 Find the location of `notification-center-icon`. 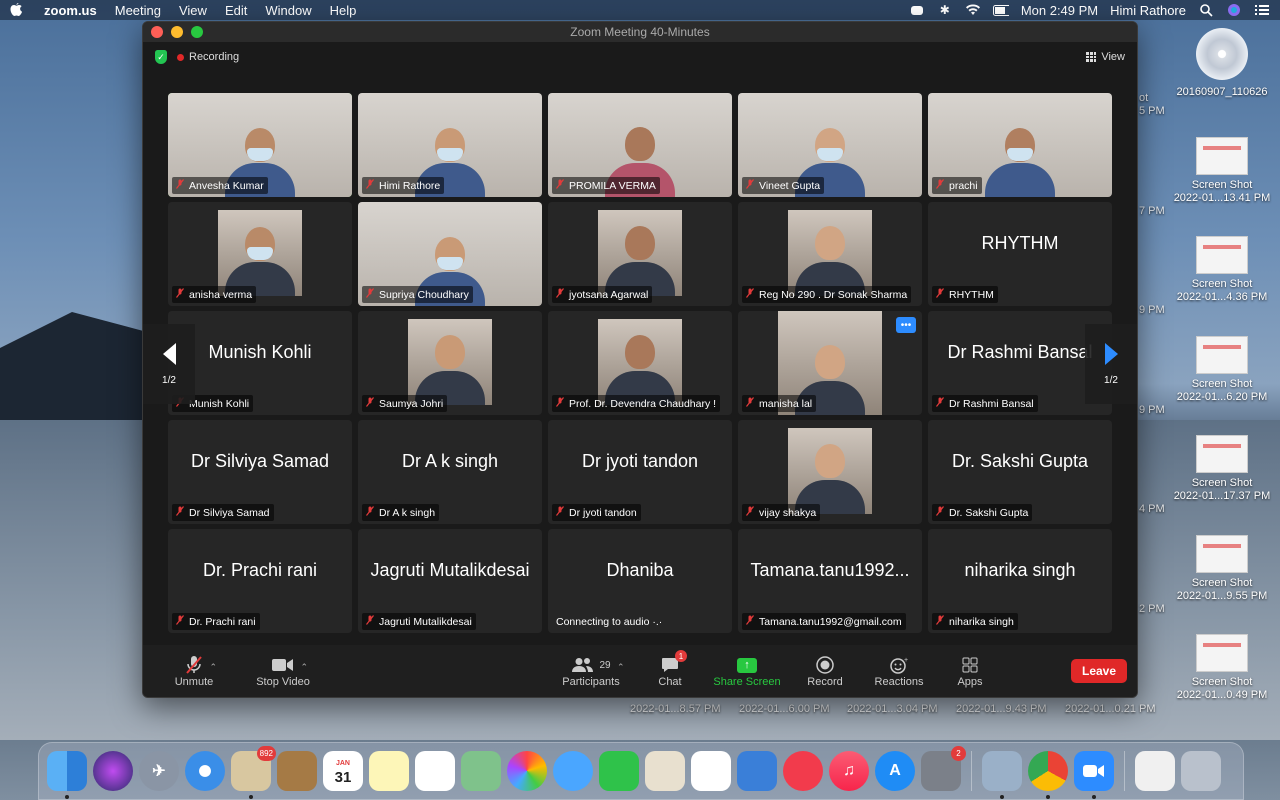

notification-center-icon is located at coordinates (1262, 10).